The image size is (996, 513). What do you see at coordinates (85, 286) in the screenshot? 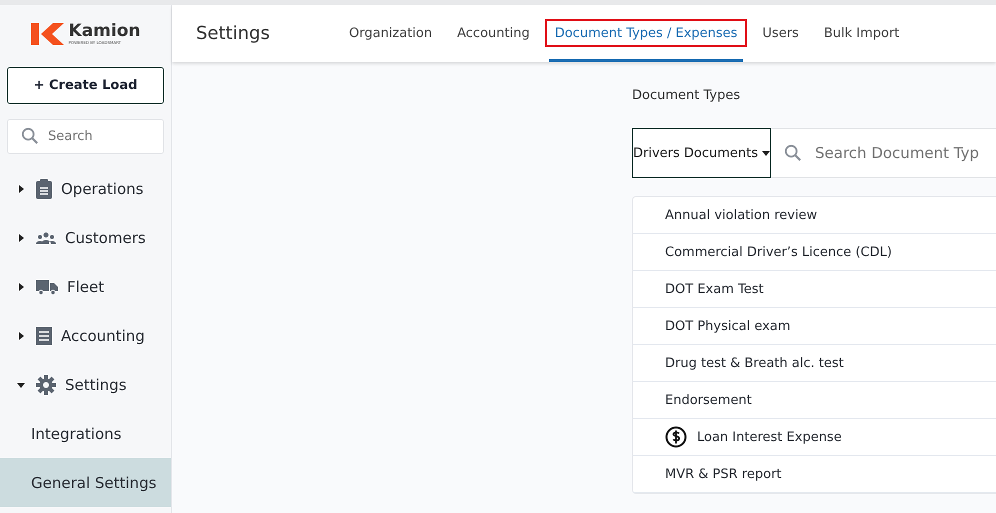
I see `sidebar-item: Fleet` at bounding box center [85, 286].